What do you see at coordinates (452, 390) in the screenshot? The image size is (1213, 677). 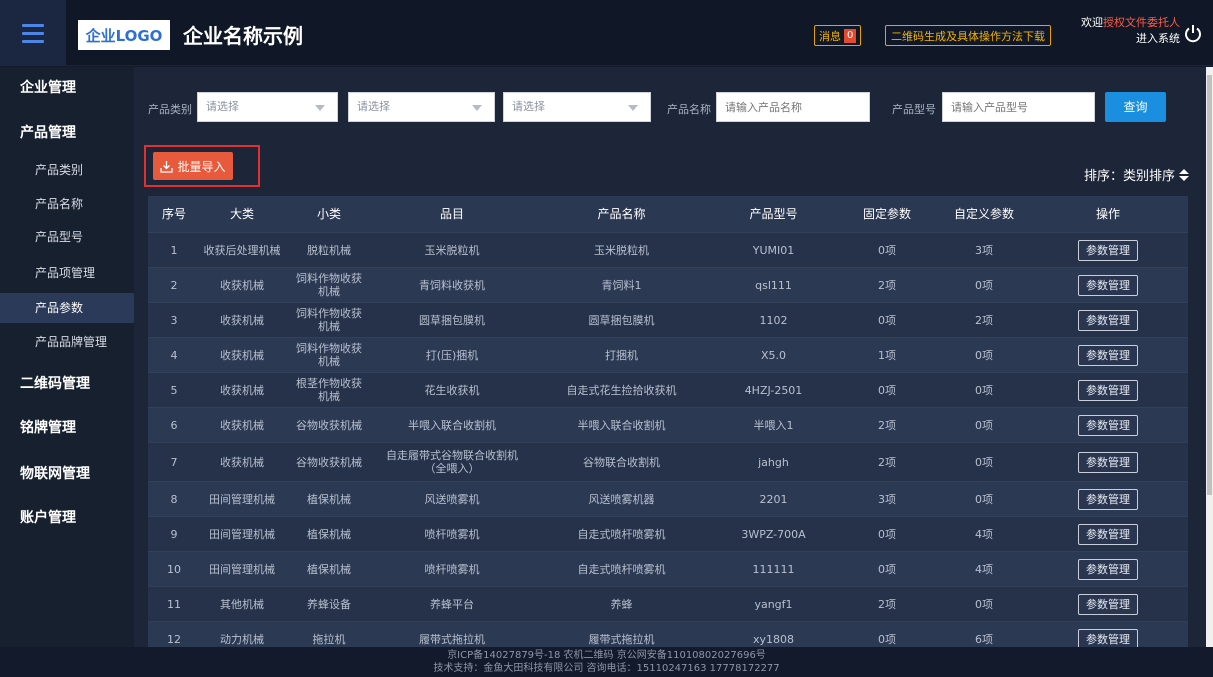 I see `table-cell: 花生收获机` at bounding box center [452, 390].